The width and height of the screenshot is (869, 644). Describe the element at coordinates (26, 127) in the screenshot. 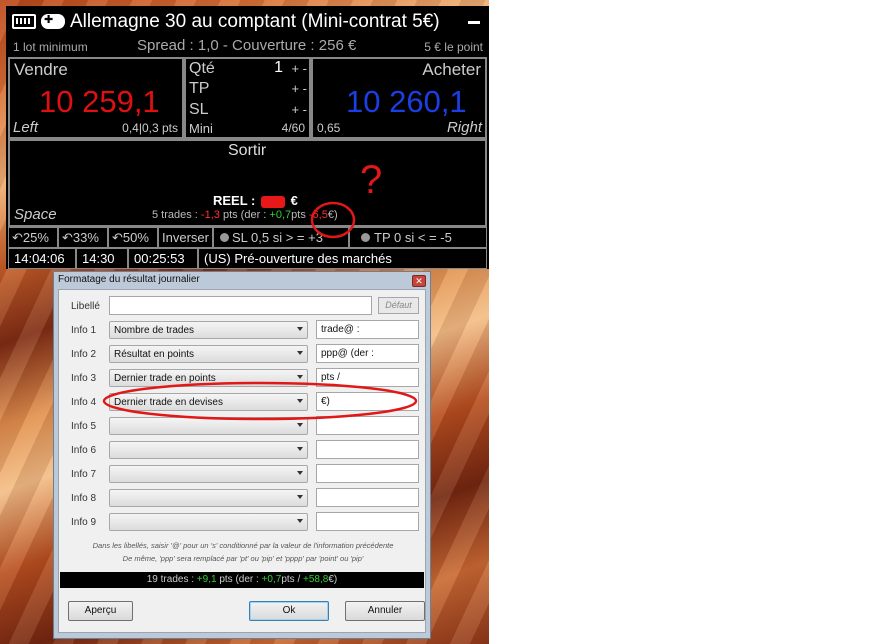

I see `sell-key-hint: Left` at that location.